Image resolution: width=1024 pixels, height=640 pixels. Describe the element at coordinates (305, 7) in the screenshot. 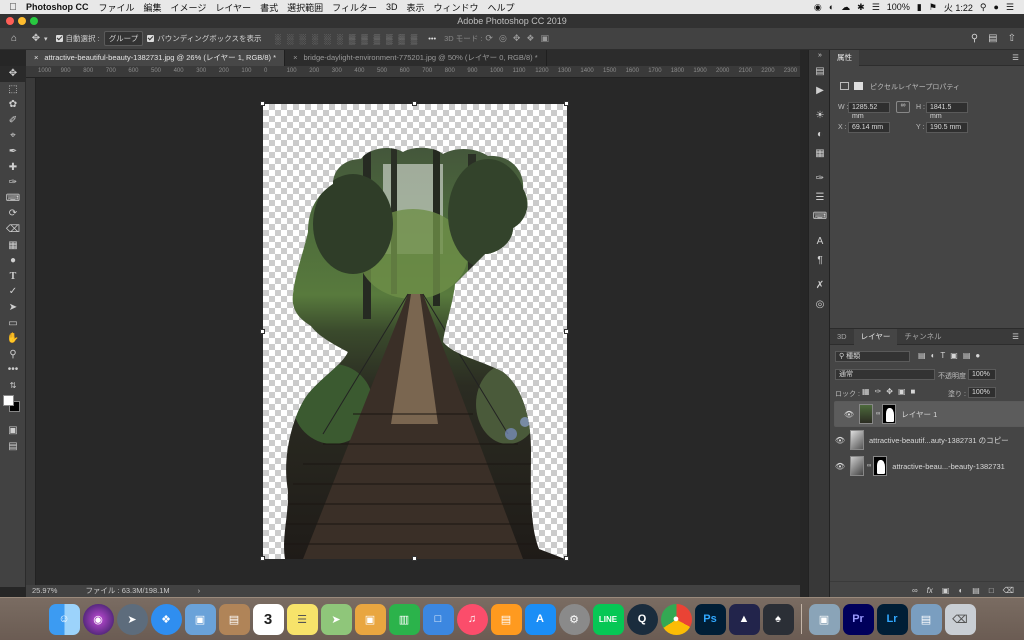

I see `menu-select: 選択範囲` at that location.